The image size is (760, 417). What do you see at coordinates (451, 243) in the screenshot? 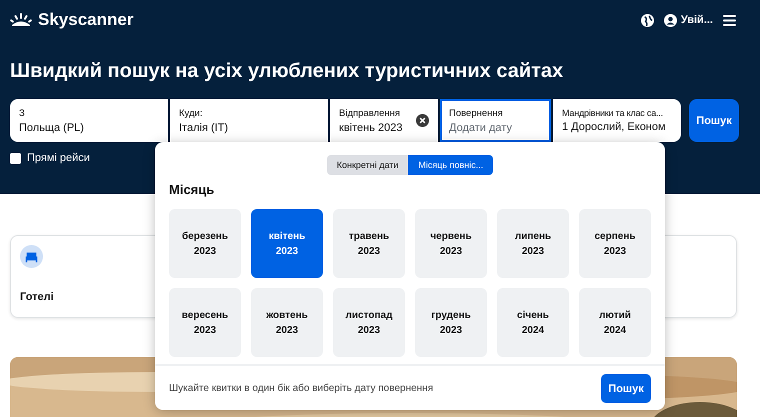
I see `month-tile: червень 2023` at bounding box center [451, 243].